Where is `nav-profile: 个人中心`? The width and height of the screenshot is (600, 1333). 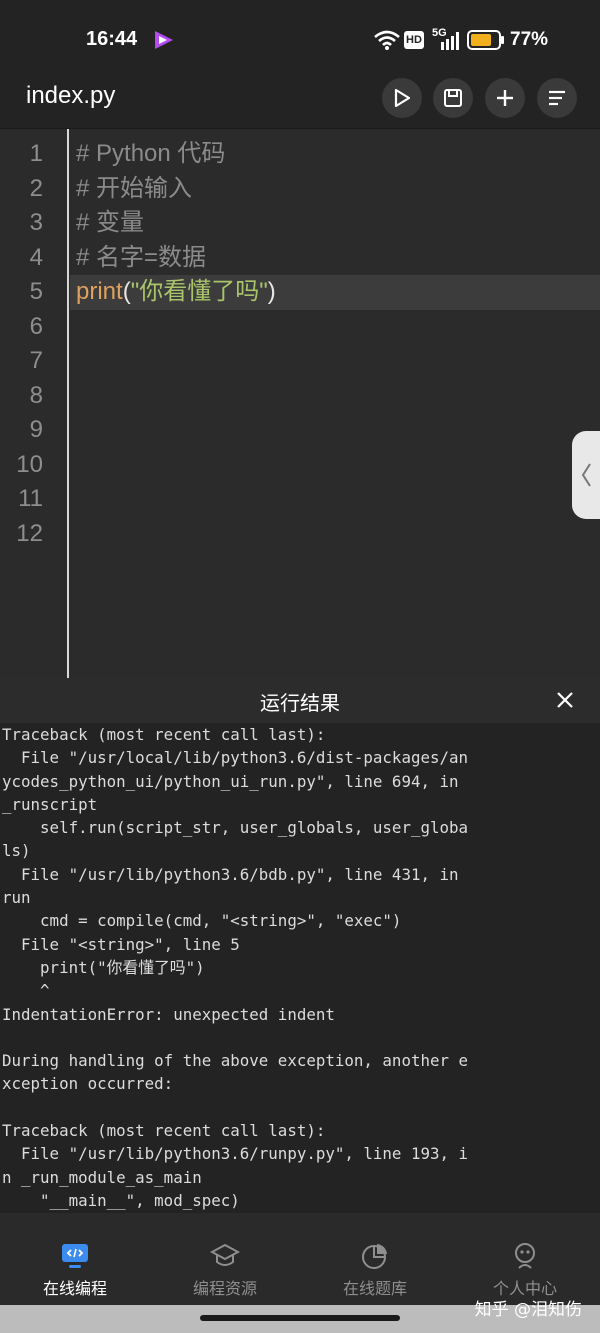 nav-profile: 个人中心 is located at coordinates (525, 1259).